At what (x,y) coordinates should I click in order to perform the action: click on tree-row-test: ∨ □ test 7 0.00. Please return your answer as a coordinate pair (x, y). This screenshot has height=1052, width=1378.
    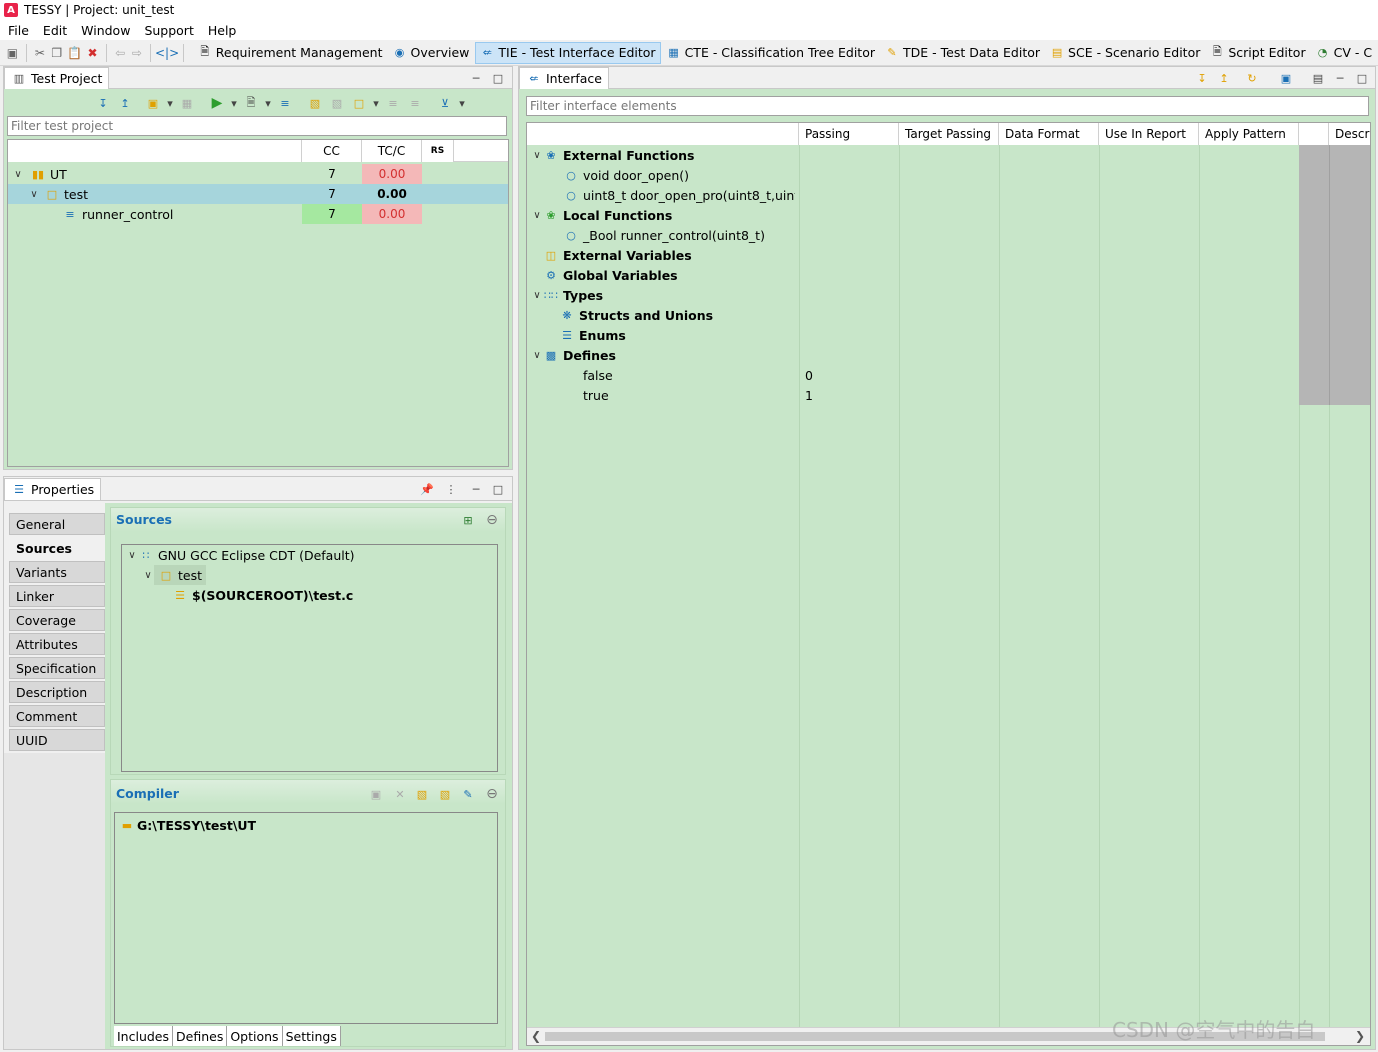
    Looking at the image, I should click on (258, 194).